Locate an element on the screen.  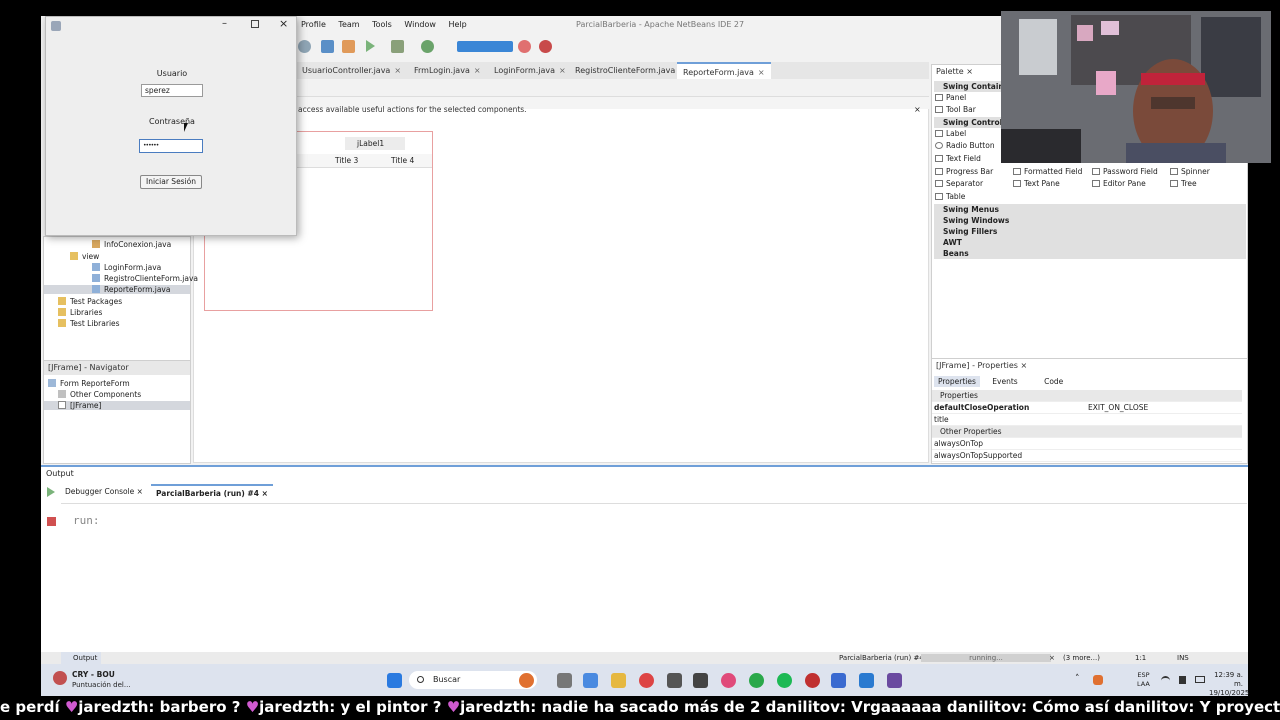
tab-code: Code is located at coordinates (1053, 381).